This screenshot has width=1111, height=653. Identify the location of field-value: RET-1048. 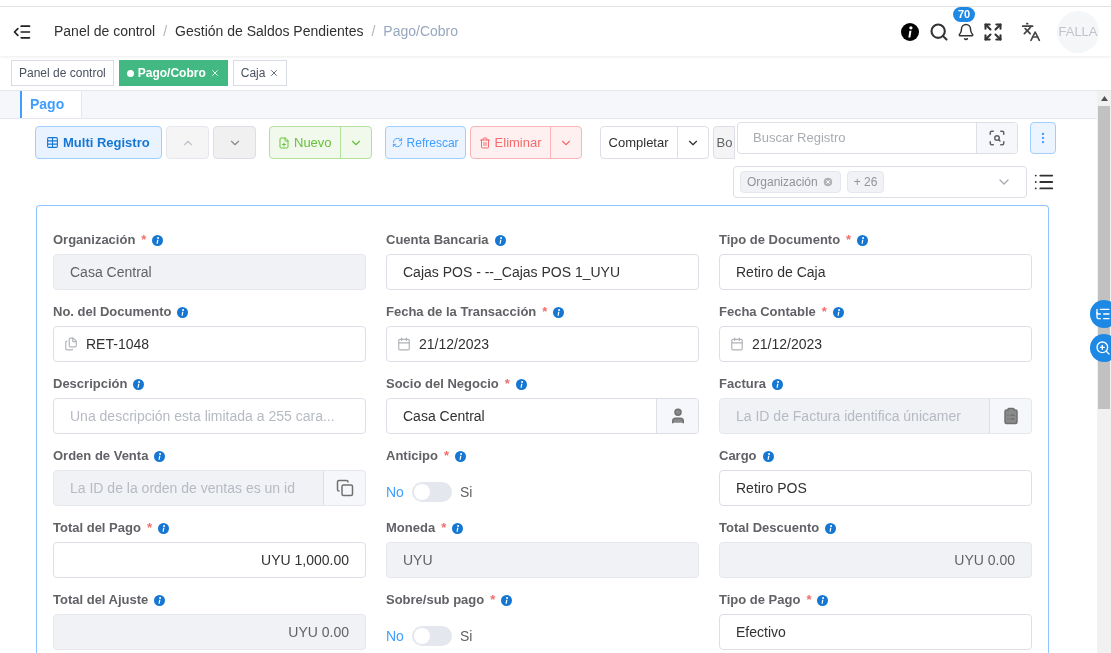
(118, 344).